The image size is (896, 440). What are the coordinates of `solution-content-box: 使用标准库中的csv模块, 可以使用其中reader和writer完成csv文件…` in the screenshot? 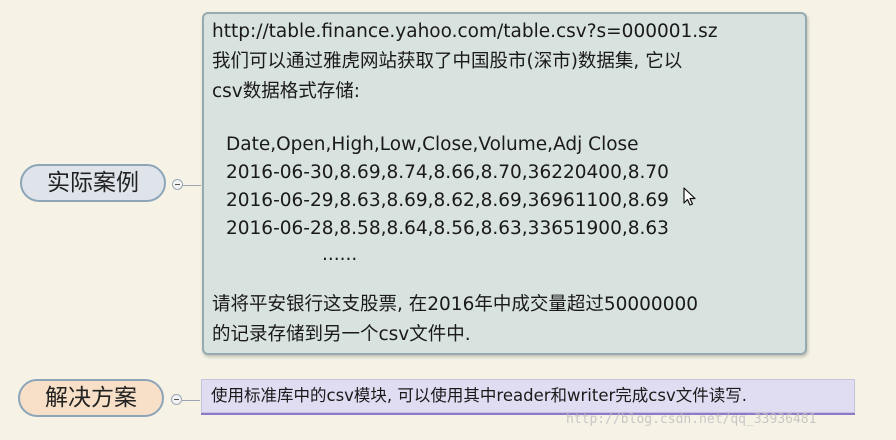 It's located at (528, 396).